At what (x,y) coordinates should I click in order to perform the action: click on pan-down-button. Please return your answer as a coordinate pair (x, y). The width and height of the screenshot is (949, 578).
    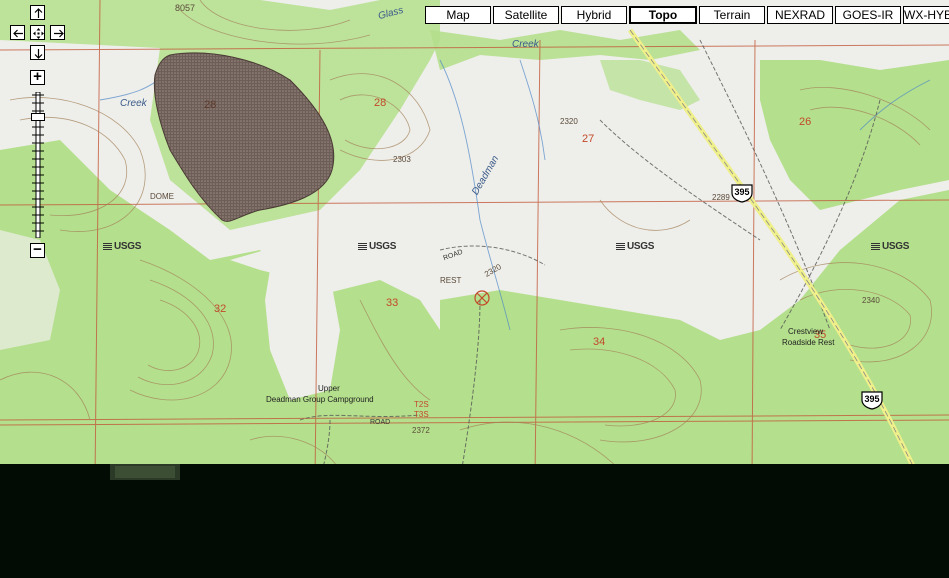
    Looking at the image, I should click on (37, 52).